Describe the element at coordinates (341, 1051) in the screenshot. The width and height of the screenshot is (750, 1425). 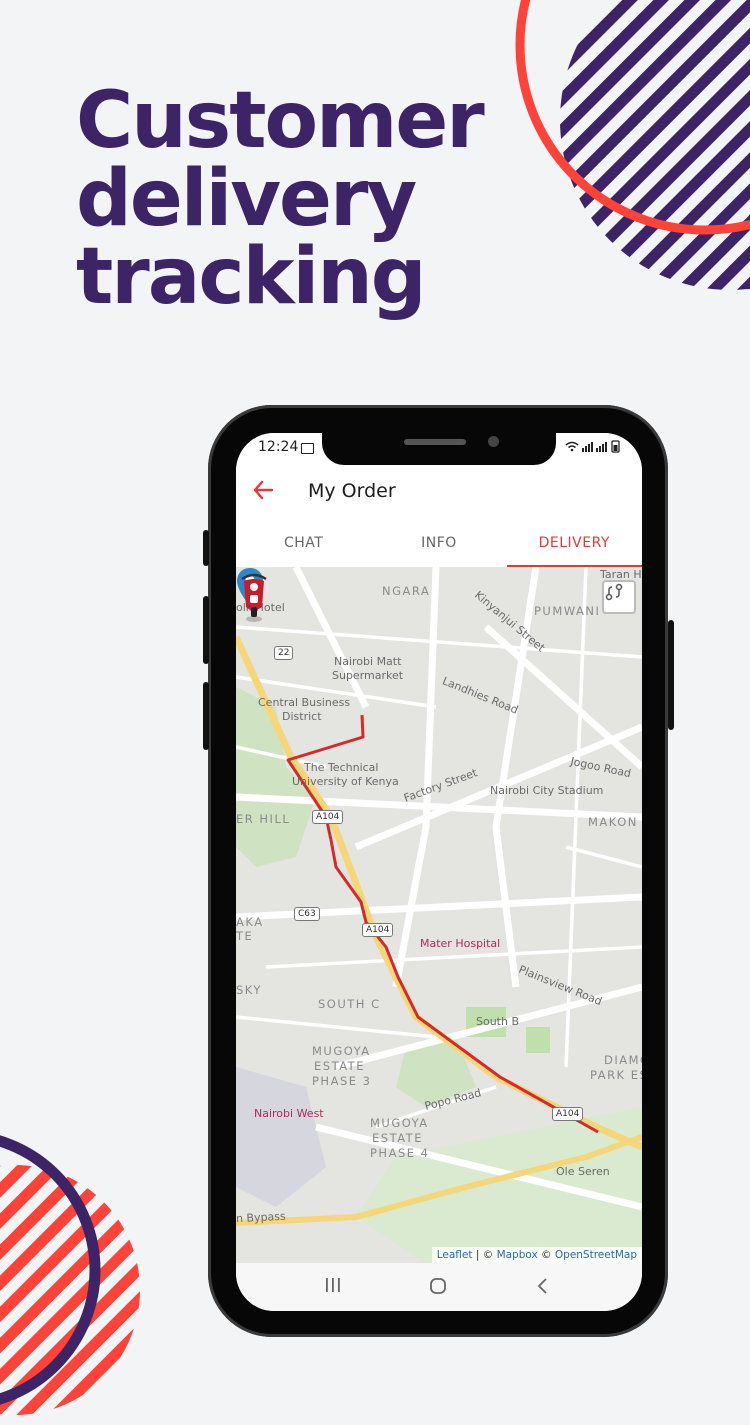
I see `map-label-mugoya1-a: MUGOYA` at that location.